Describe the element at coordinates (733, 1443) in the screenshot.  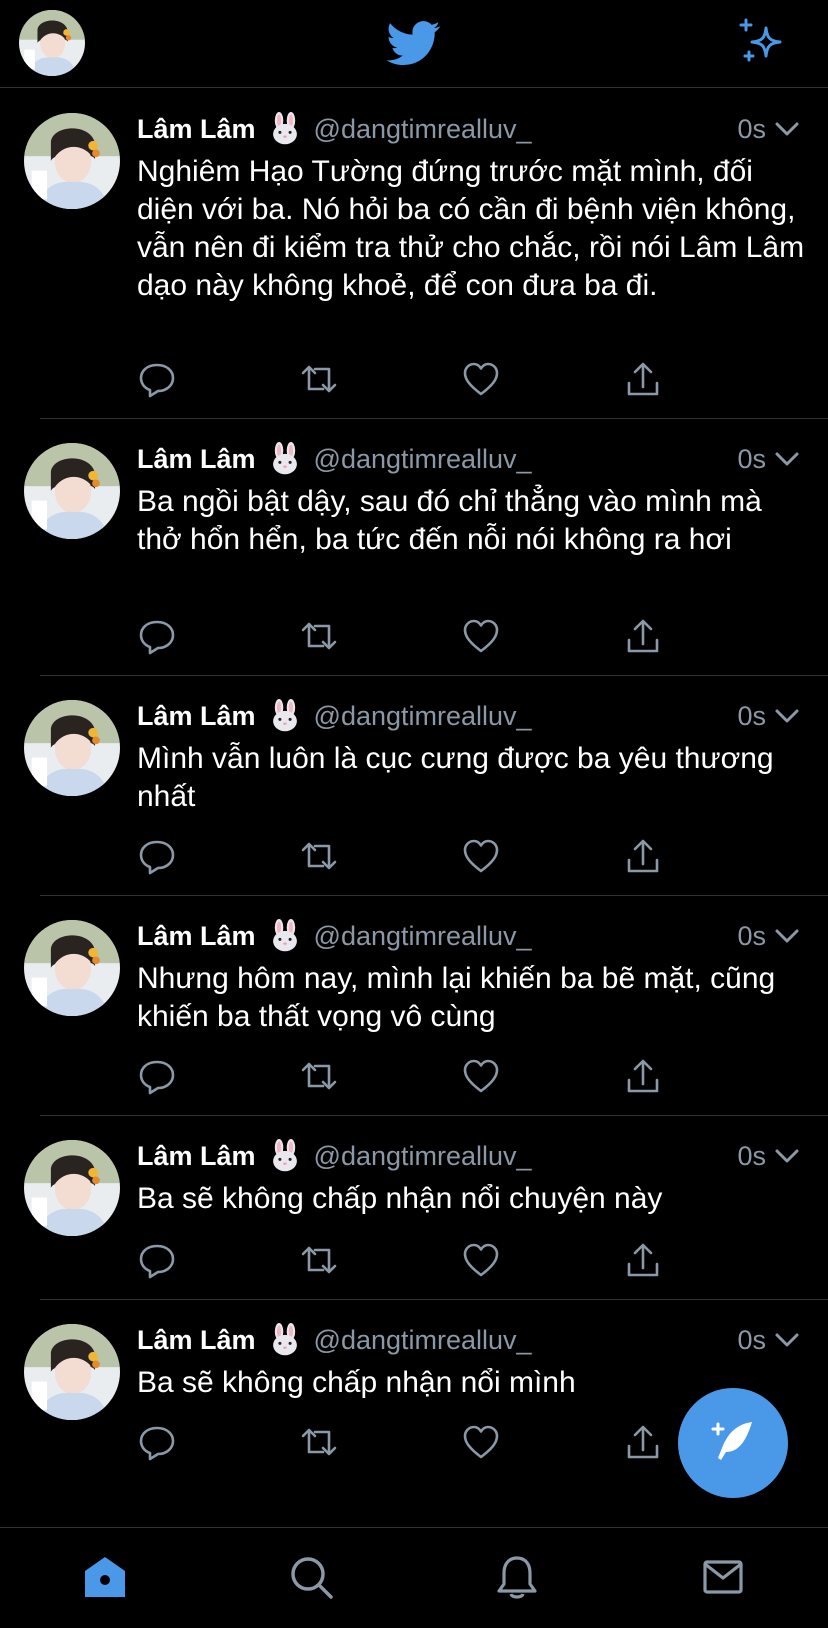
I see `compose-tweet-button` at that location.